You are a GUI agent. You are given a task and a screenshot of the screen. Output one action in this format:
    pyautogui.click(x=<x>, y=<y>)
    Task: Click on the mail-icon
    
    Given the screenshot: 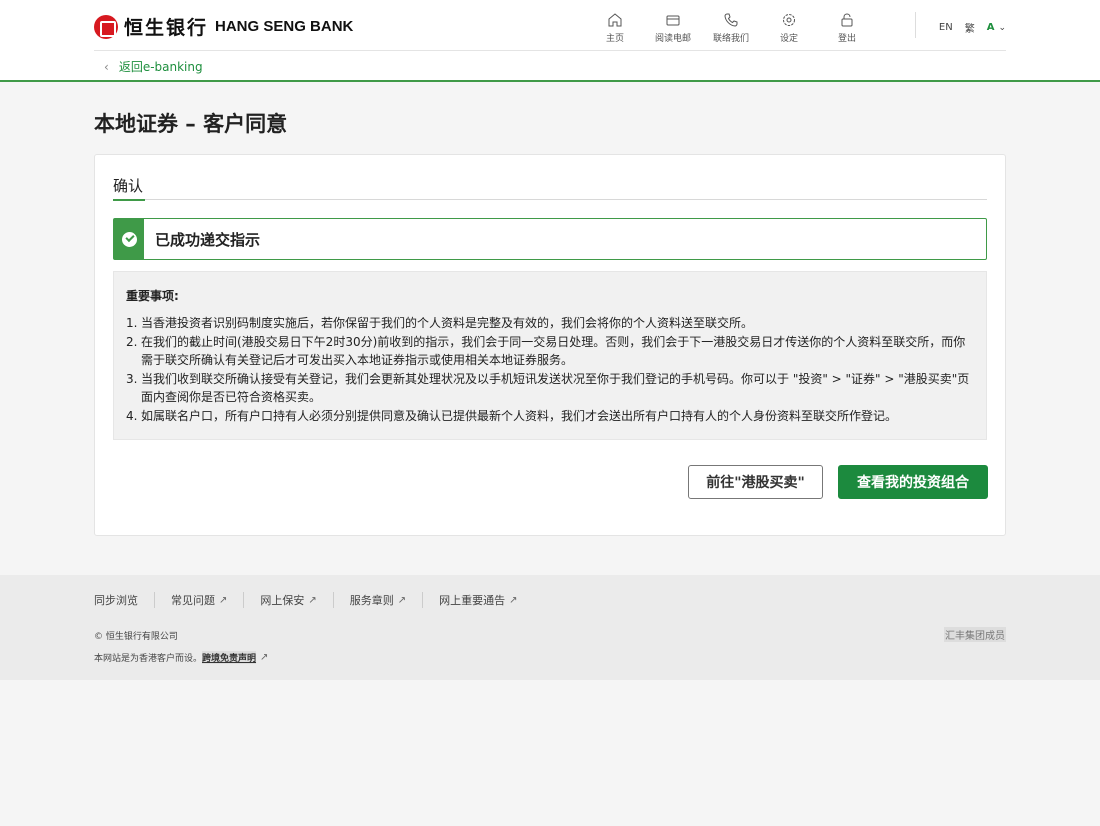 What is the action you would take?
    pyautogui.click(x=673, y=20)
    